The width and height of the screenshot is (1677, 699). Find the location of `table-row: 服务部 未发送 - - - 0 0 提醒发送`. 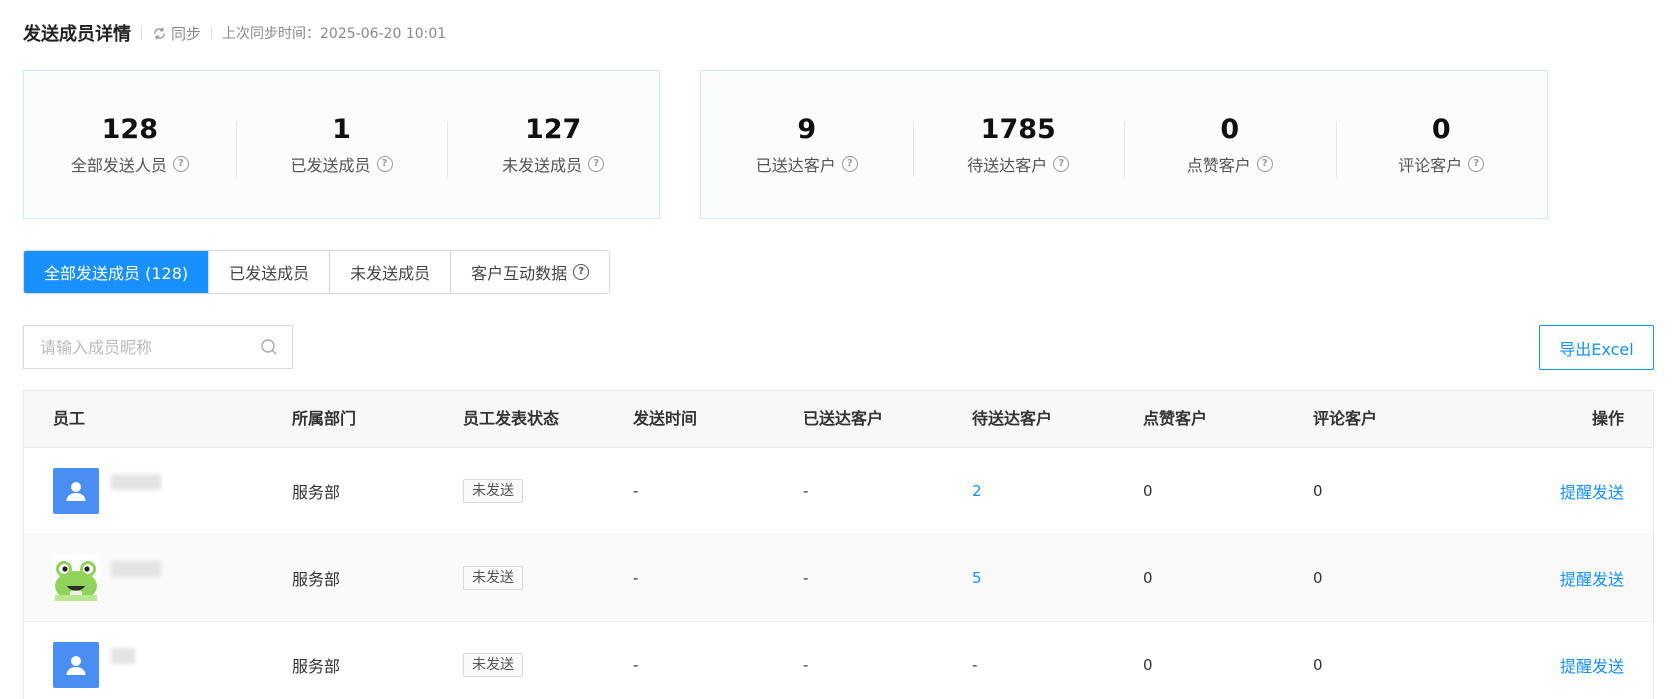

table-row: 服务部 未发送 - - - 0 0 提醒发送 is located at coordinates (838, 660).